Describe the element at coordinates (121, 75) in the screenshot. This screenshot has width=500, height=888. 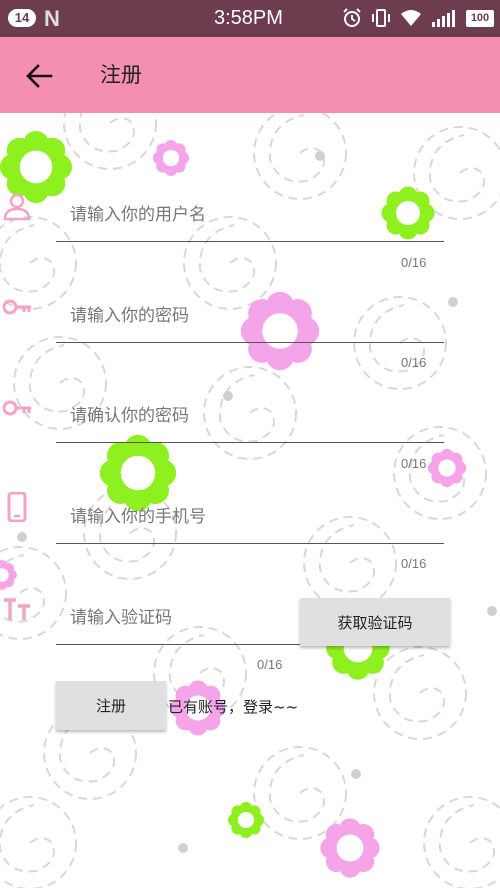
I see `page-title: 注册` at that location.